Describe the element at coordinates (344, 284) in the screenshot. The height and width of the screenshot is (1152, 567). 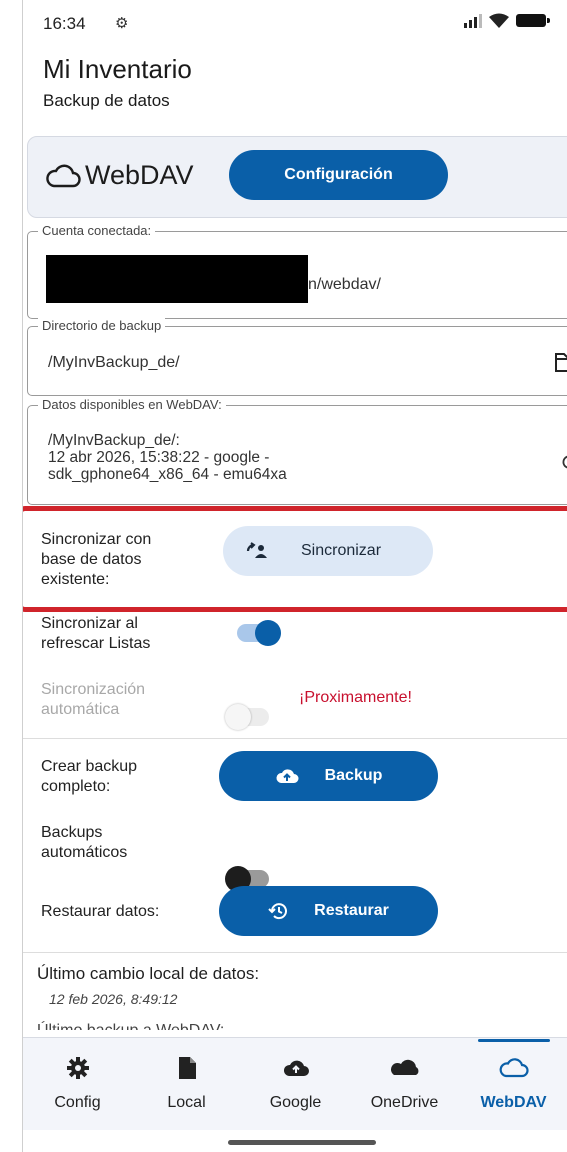
I see `account-url-suffix: n/webdav/` at that location.